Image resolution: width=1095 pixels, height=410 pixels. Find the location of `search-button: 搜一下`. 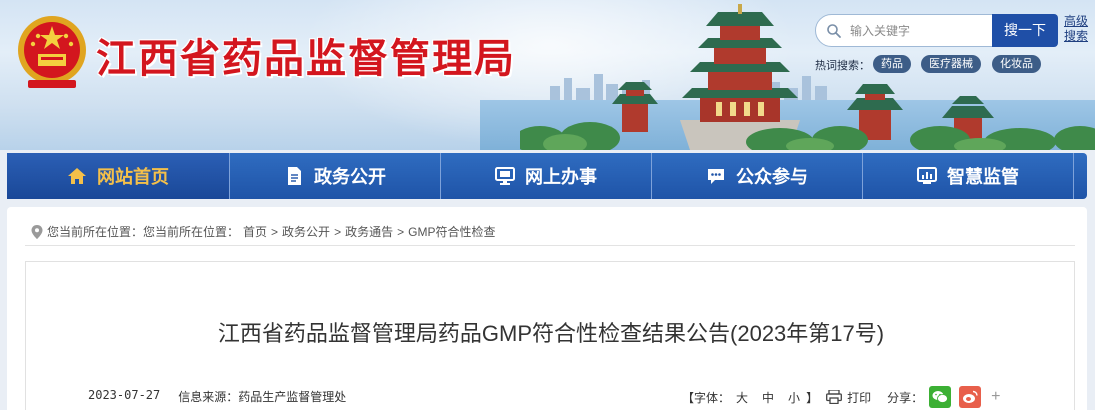

search-button: 搜一下 is located at coordinates (1025, 30).